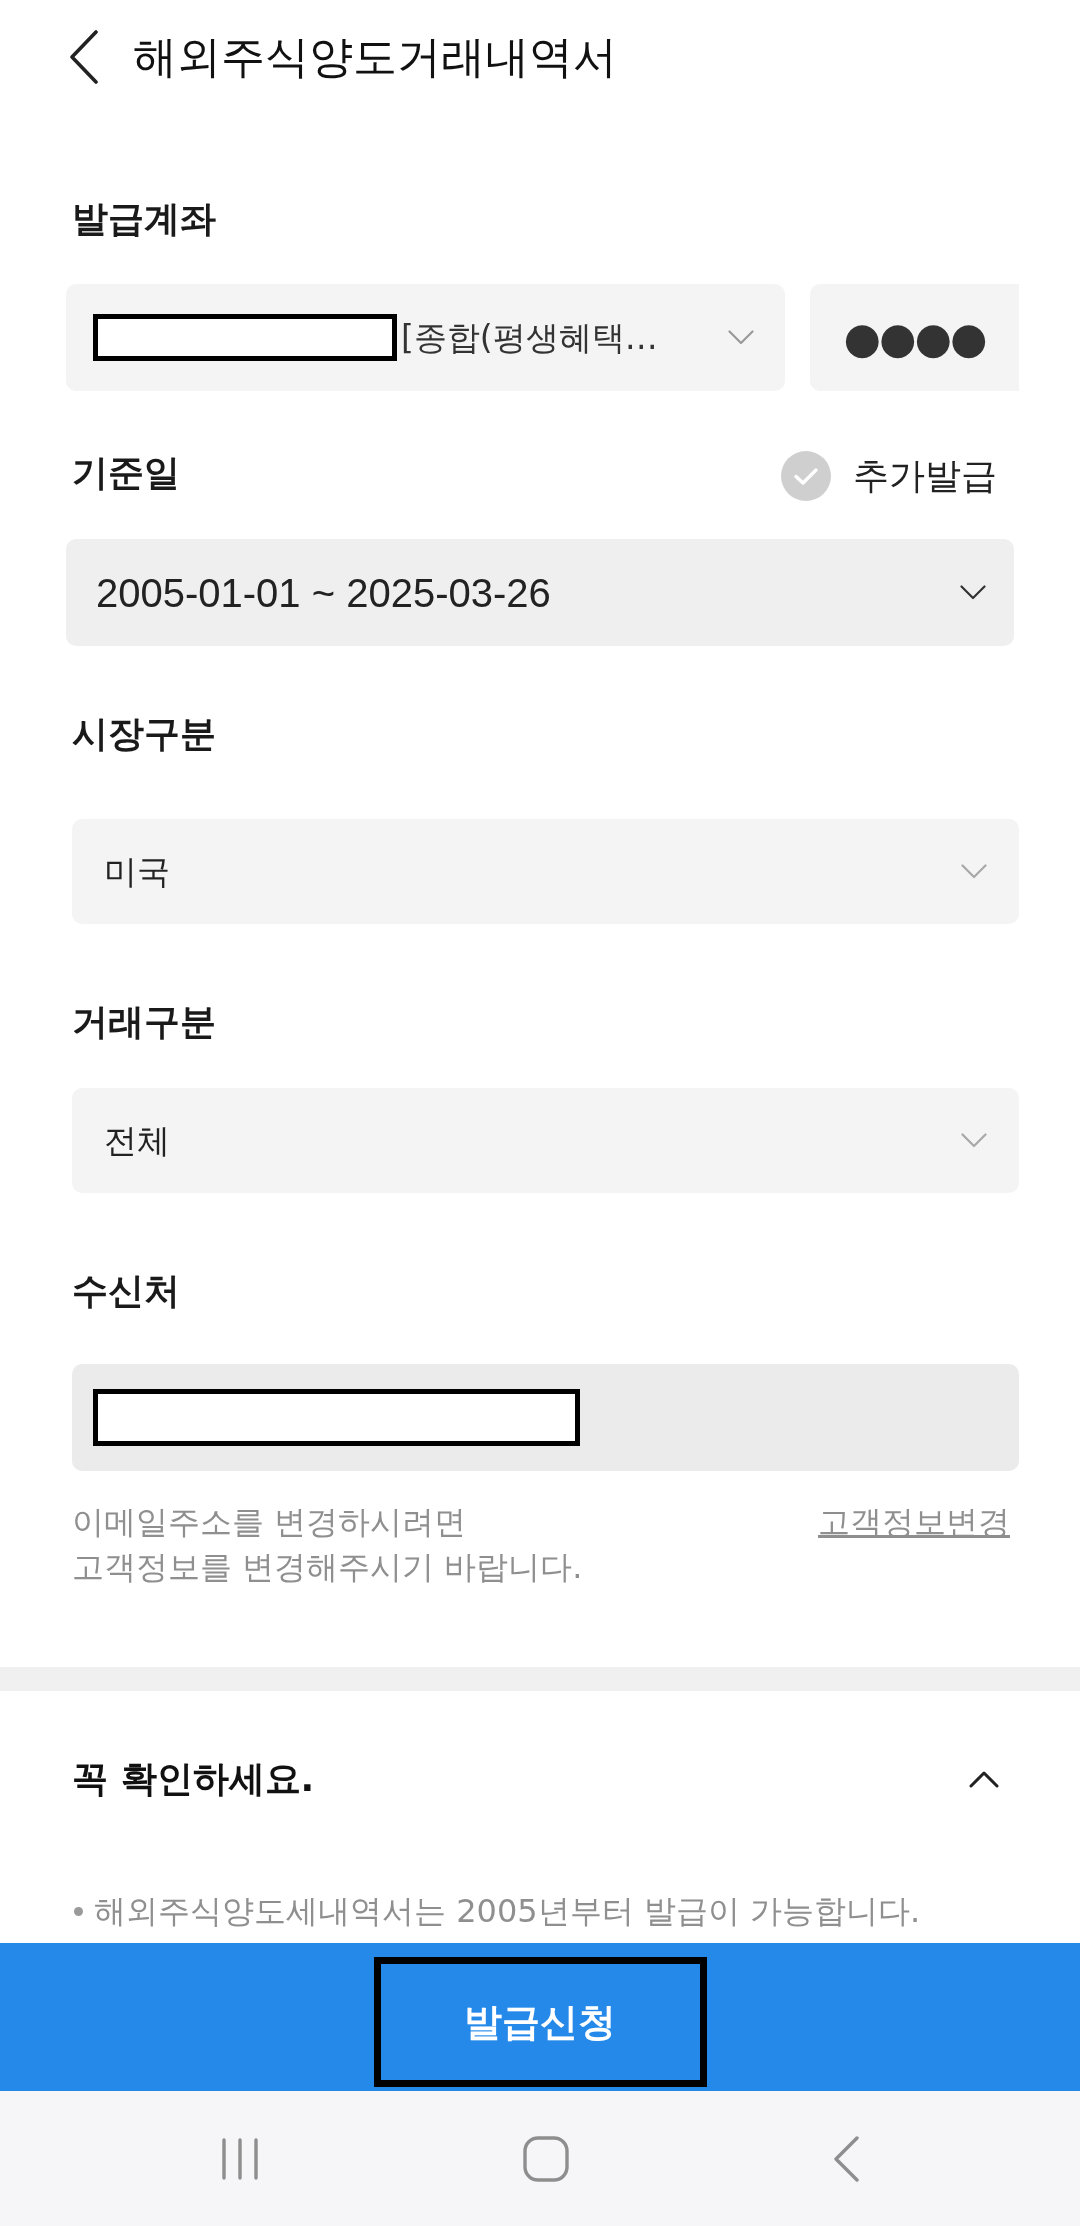  What do you see at coordinates (375, 57) in the screenshot?
I see `page-title: 해외주식양도거래내역서` at bounding box center [375, 57].